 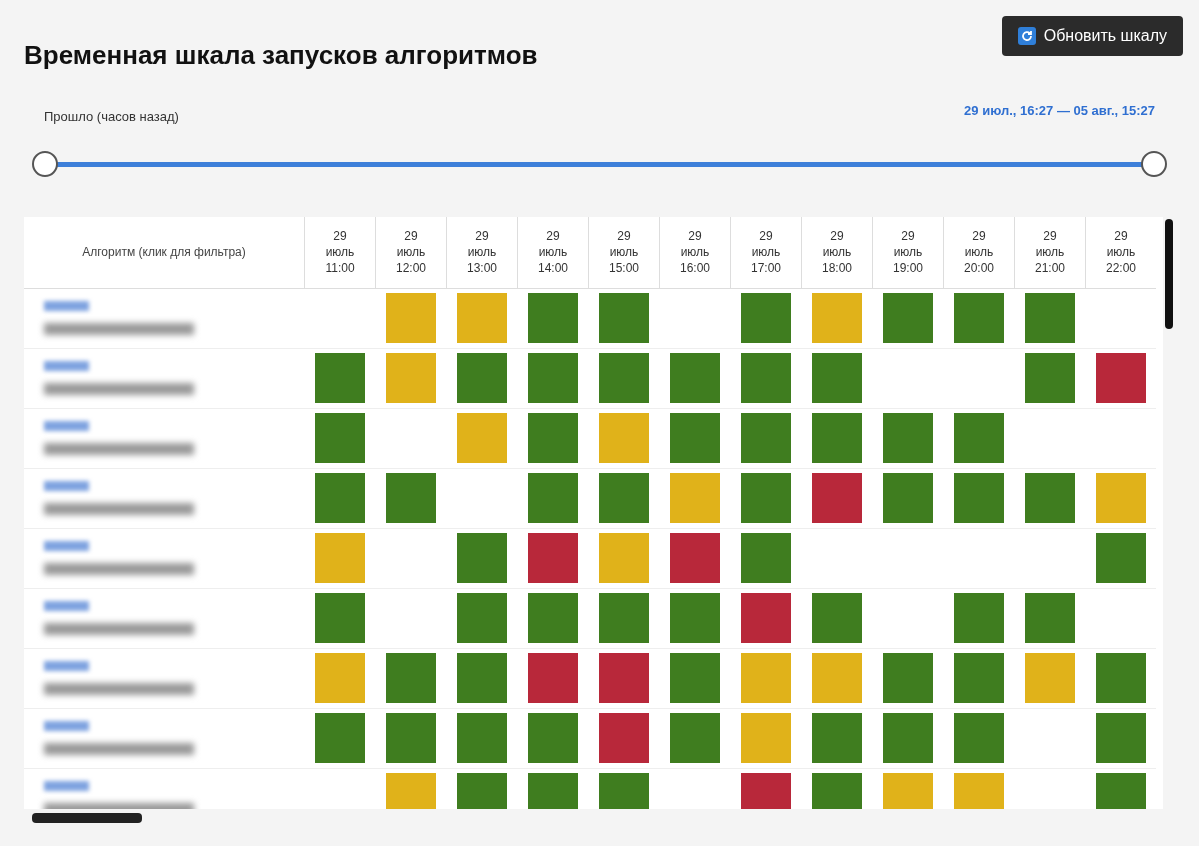 I want to click on column-header: 22:00, so click(x=1121, y=268).